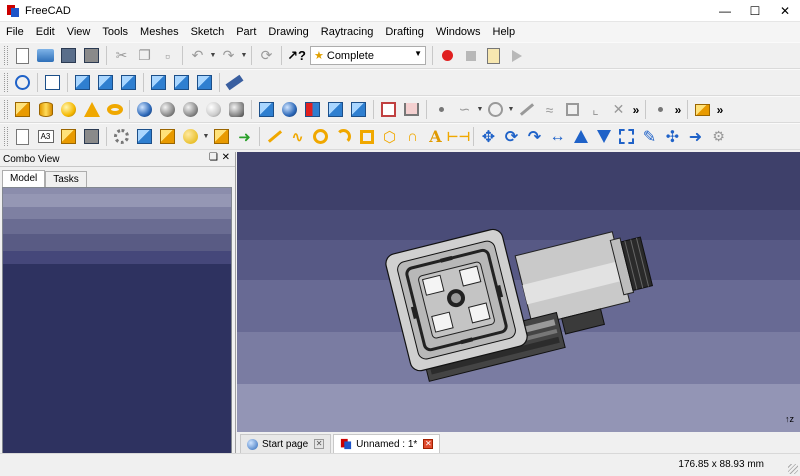 This screenshot has width=800, height=476. What do you see at coordinates (190, 136) in the screenshot?
I see `raytracing-render-button` at bounding box center [190, 136].